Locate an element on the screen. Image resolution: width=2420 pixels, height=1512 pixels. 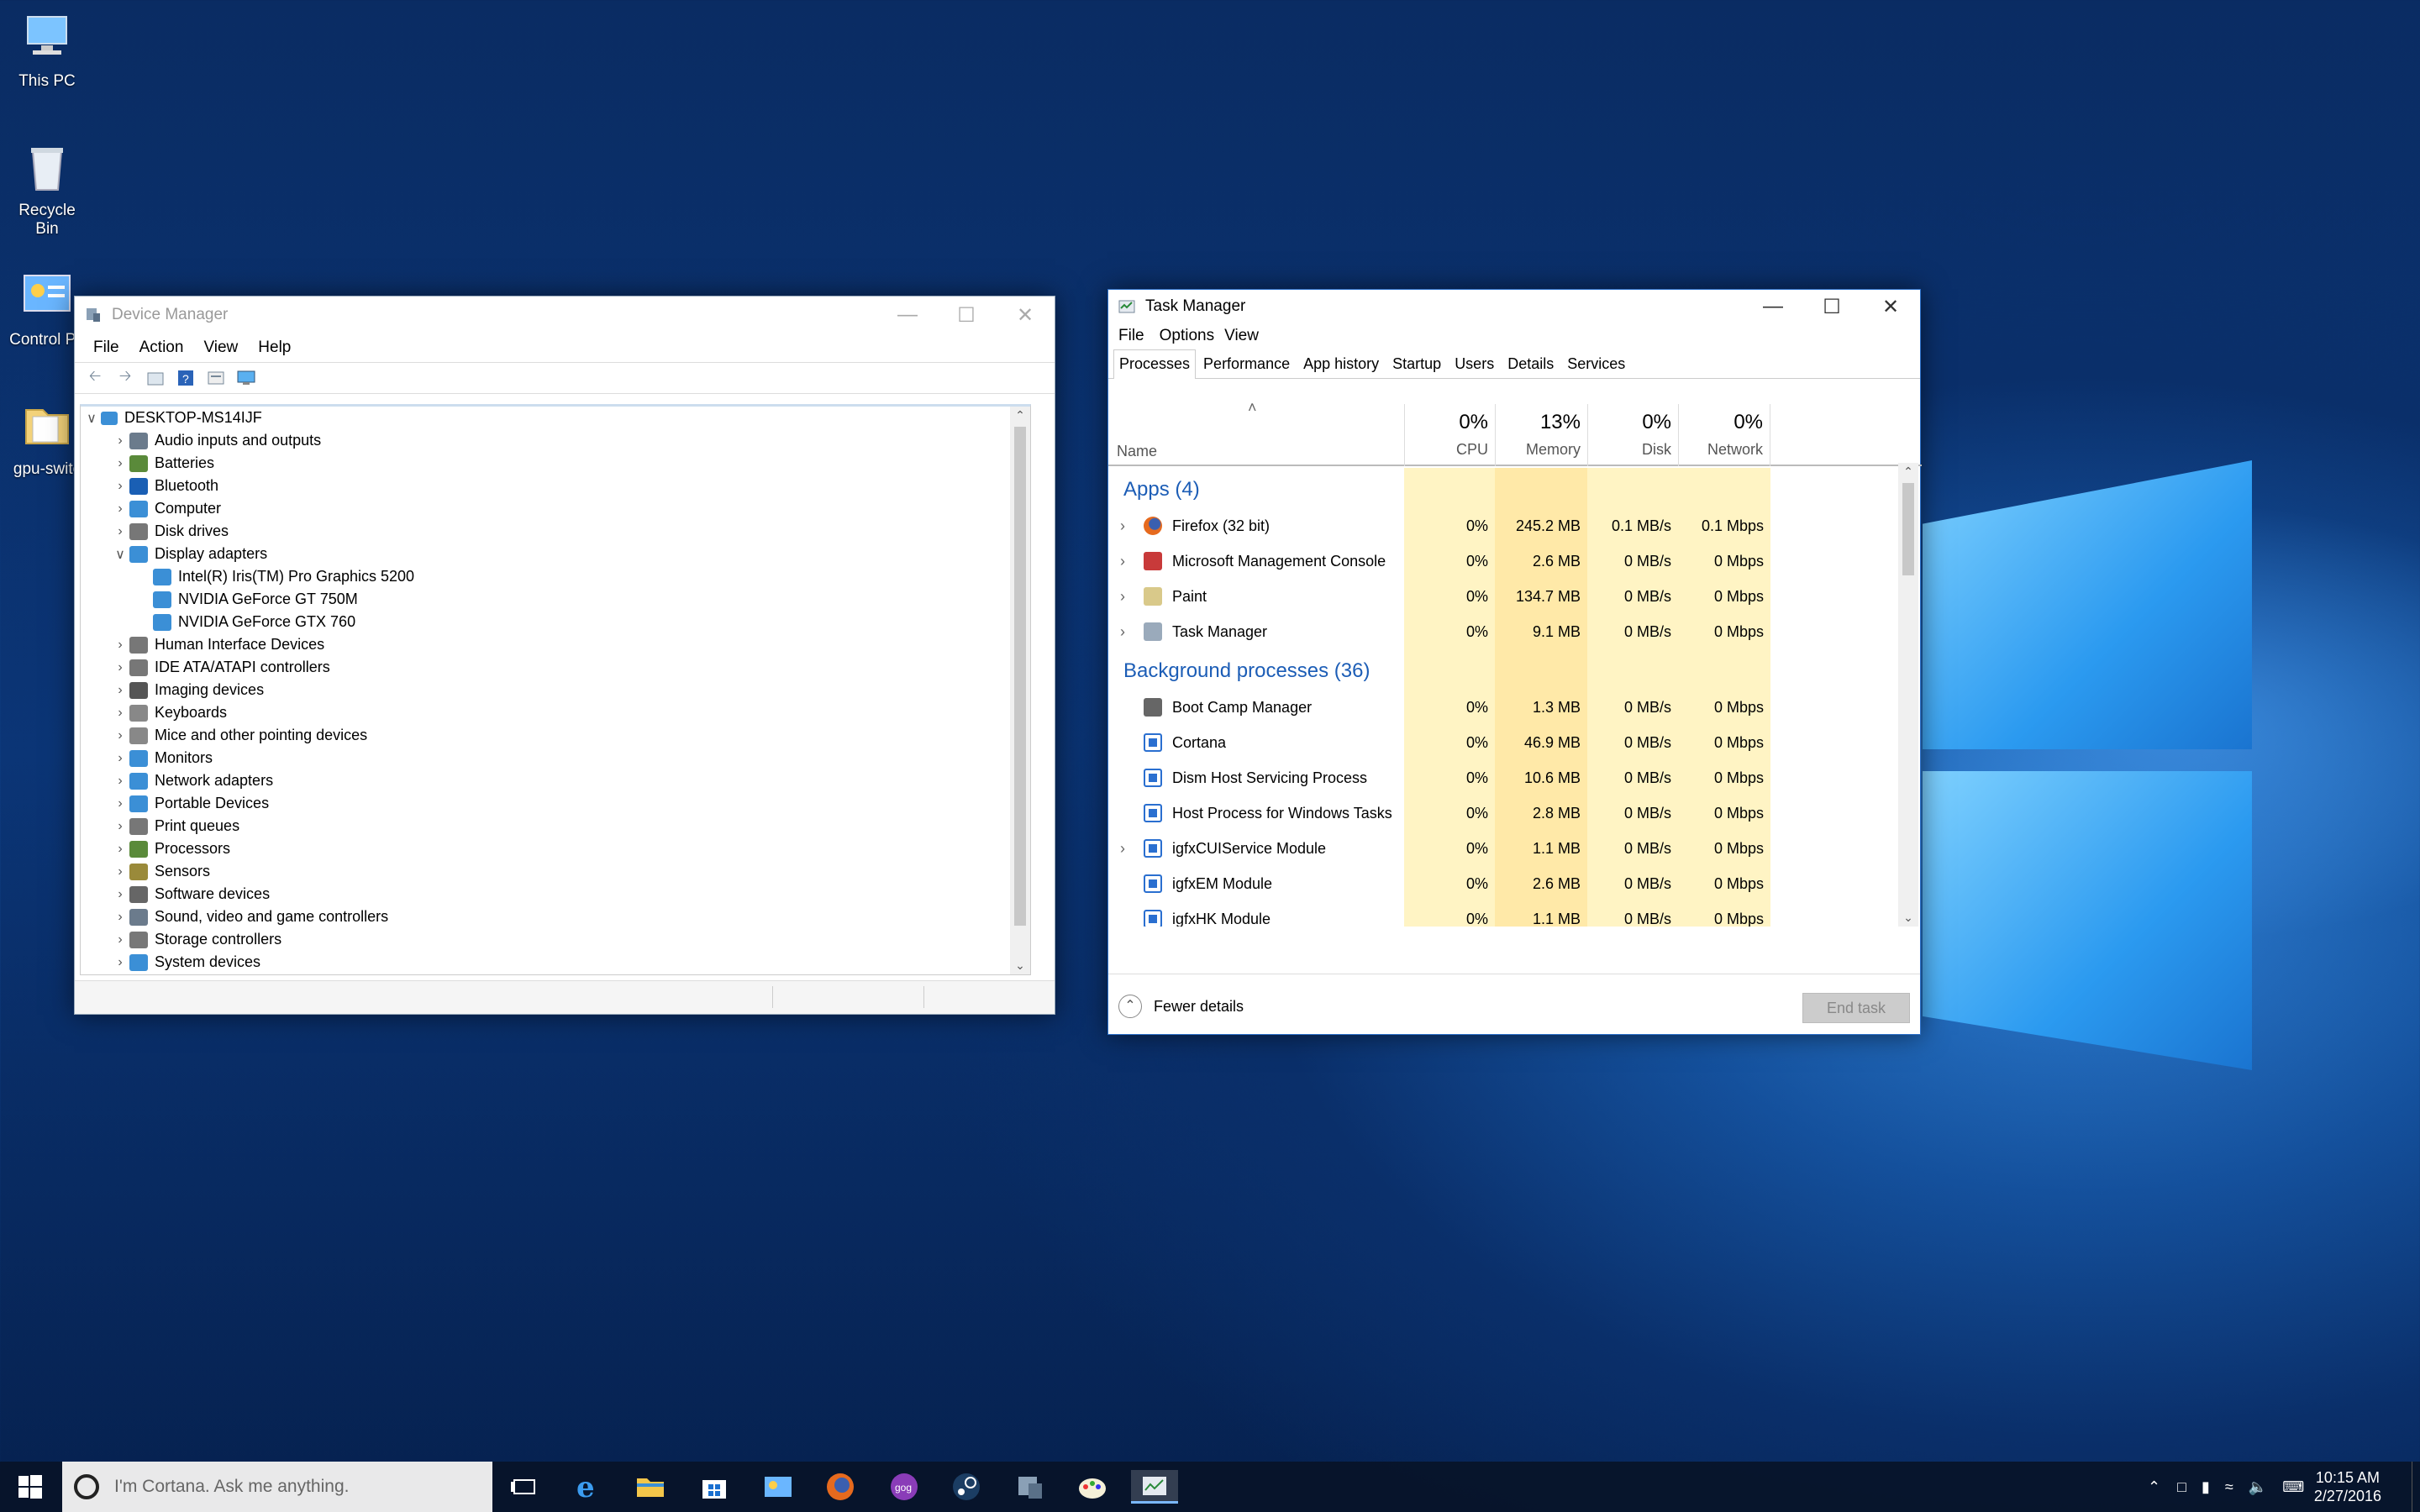
tree-node: › Imaging devices is located at coordinates (555, 690).